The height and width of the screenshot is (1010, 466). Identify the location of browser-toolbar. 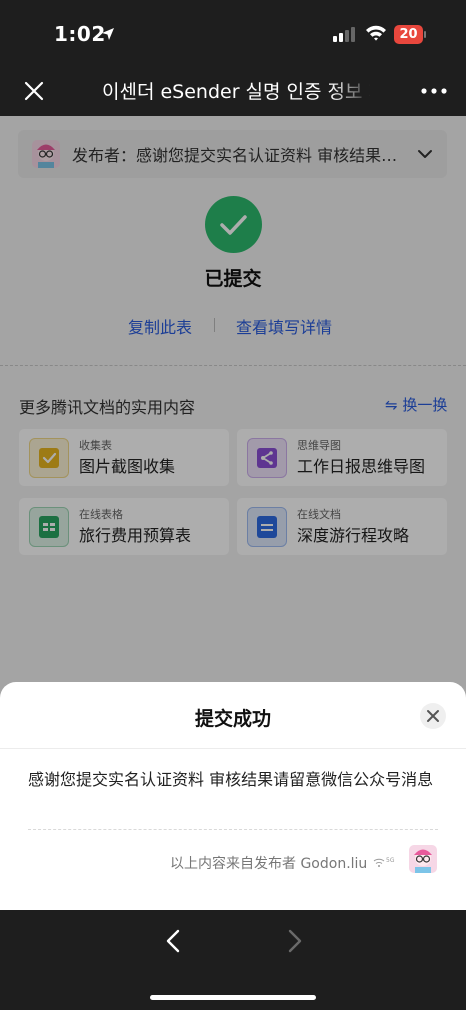
(233, 960).